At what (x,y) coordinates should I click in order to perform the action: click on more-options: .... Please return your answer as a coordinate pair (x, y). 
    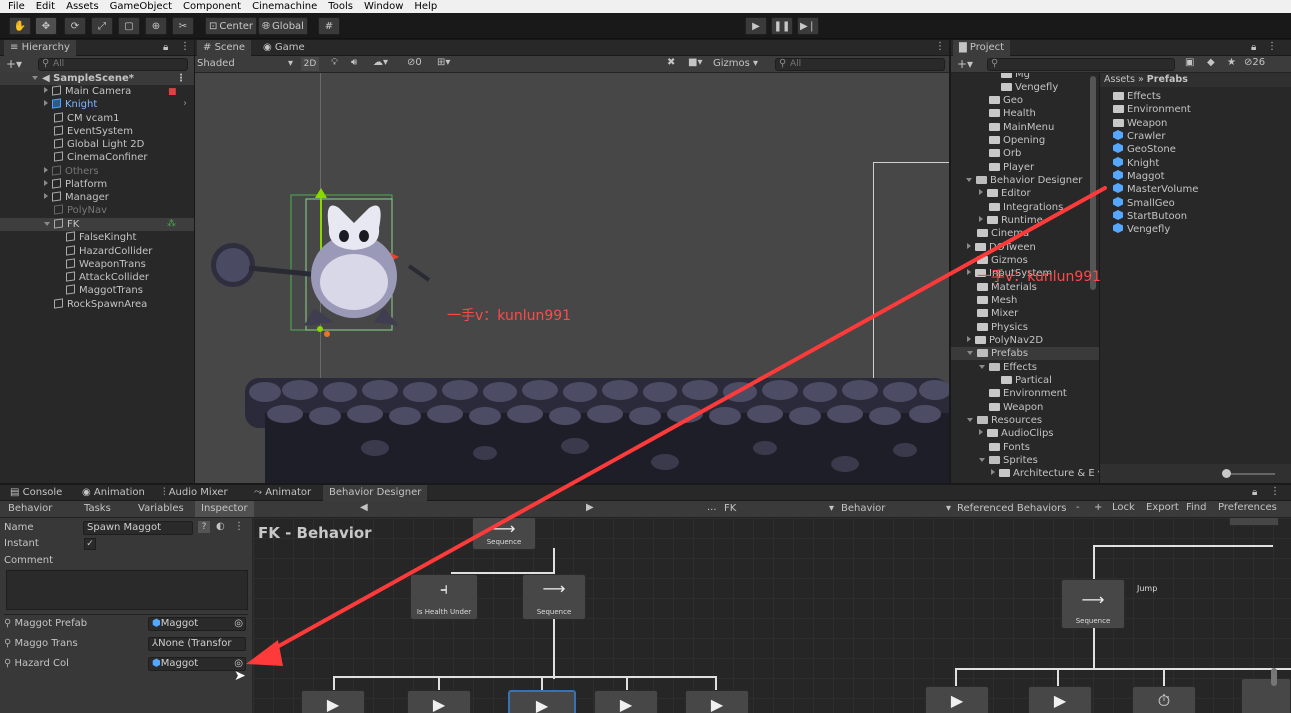
    Looking at the image, I should click on (712, 507).